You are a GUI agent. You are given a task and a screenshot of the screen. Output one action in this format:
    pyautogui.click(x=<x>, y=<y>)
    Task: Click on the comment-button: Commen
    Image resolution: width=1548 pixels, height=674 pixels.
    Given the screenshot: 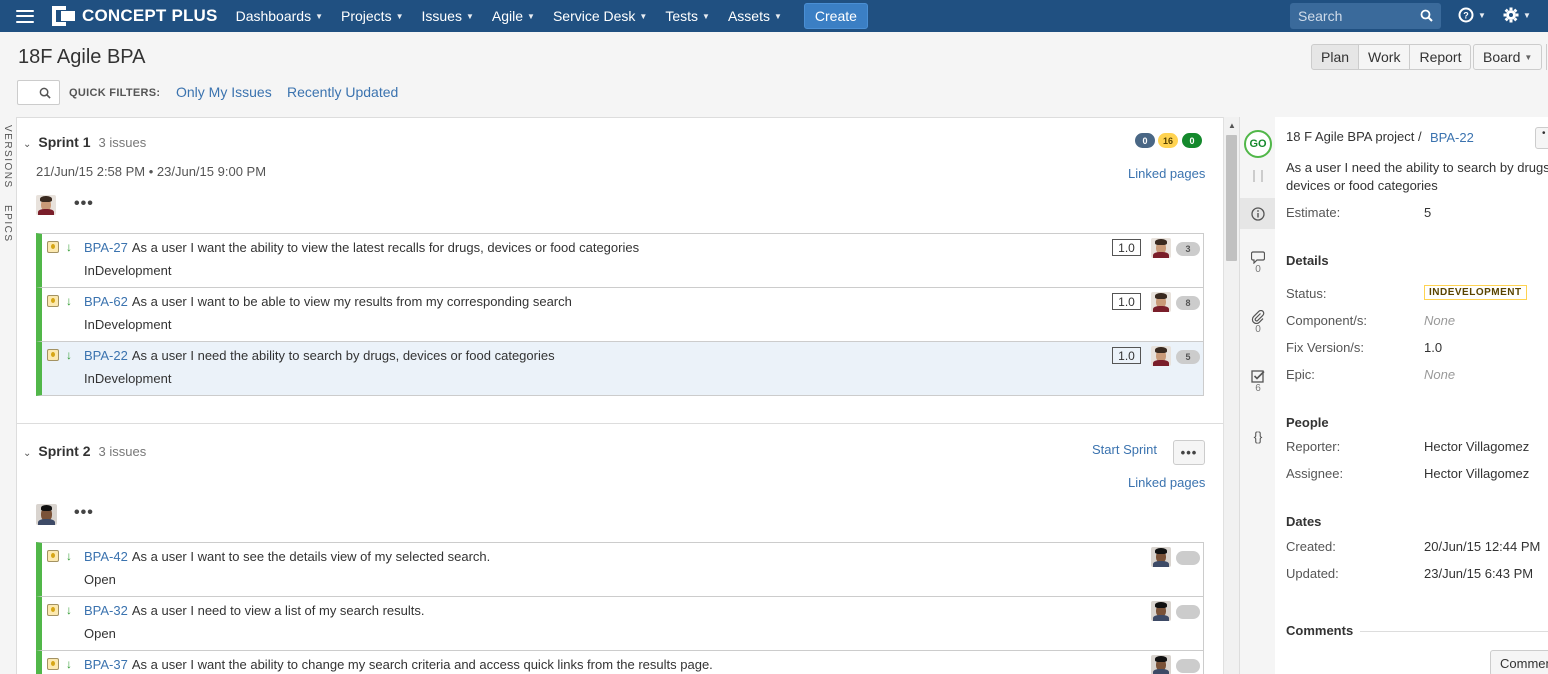 What is the action you would take?
    pyautogui.click(x=1519, y=662)
    